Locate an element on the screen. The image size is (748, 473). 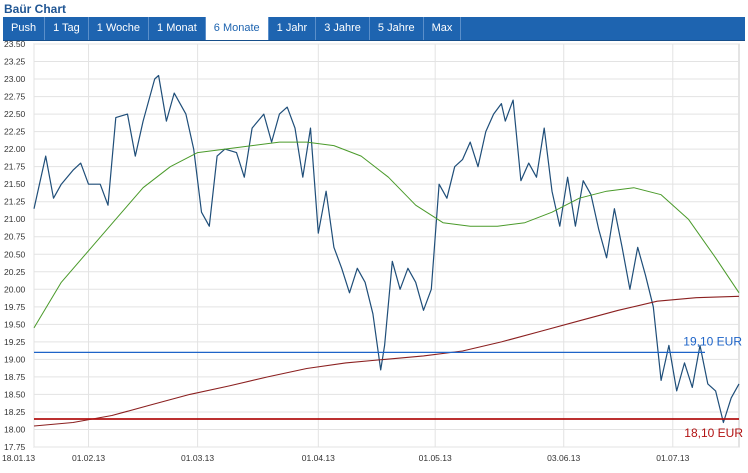
y-tick-label: 21.00 is located at coordinates (15, 219).